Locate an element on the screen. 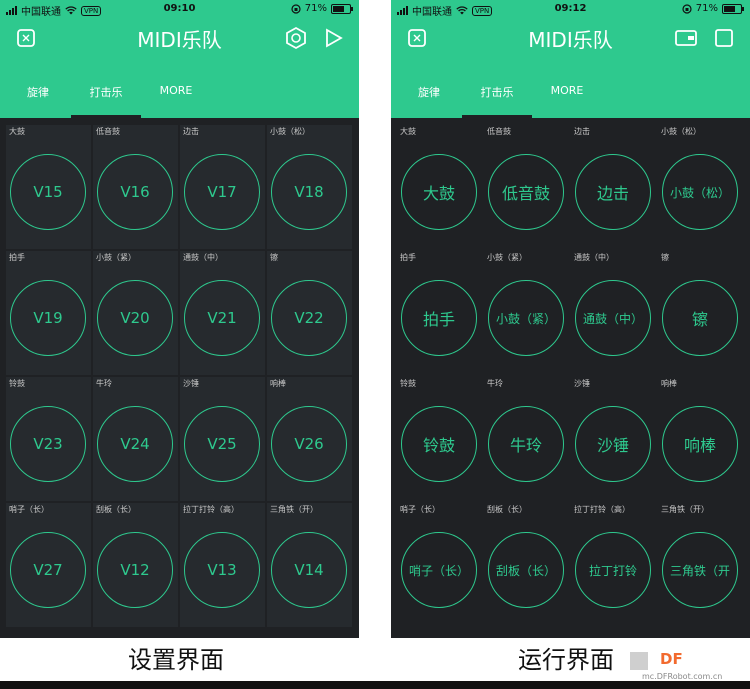 The image size is (750, 689). wallet-icon is located at coordinates (686, 38).